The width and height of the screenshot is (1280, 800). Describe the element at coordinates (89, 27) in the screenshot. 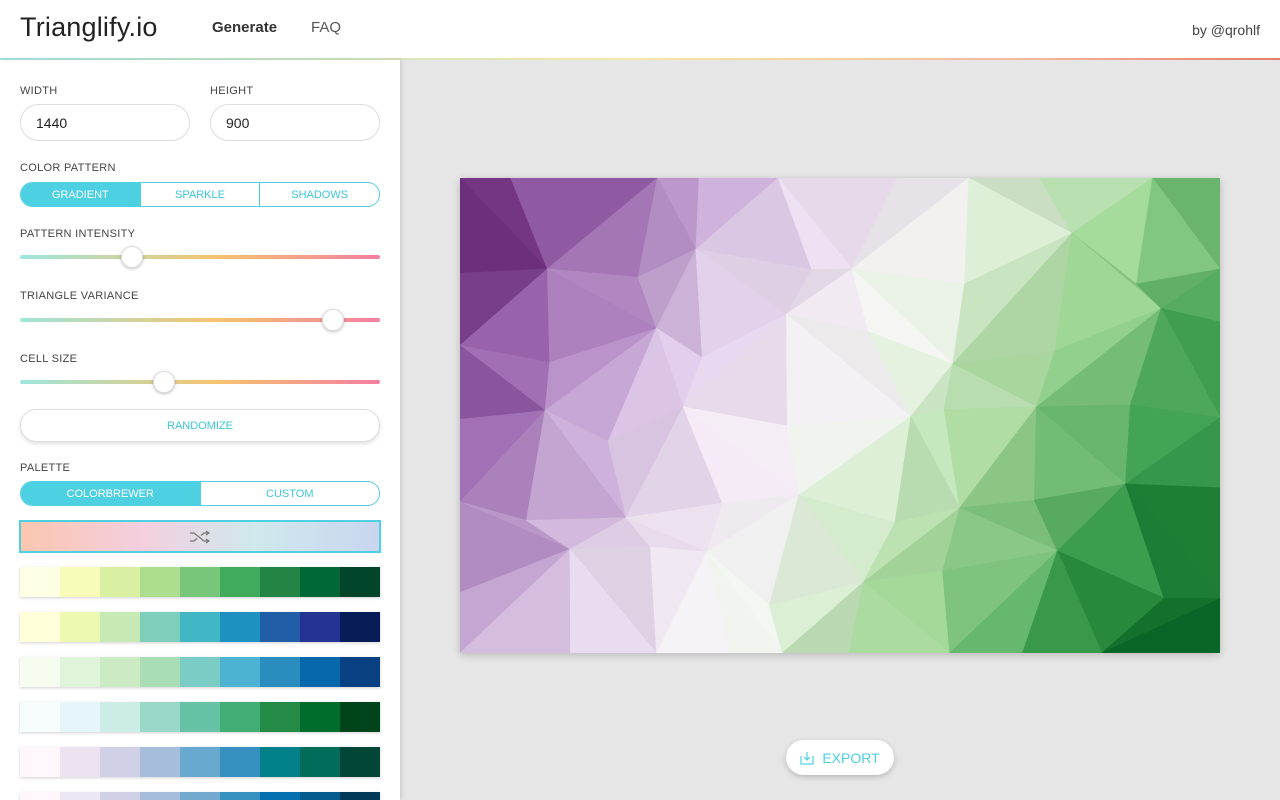

I see `app-logo: Trianglify.io` at that location.